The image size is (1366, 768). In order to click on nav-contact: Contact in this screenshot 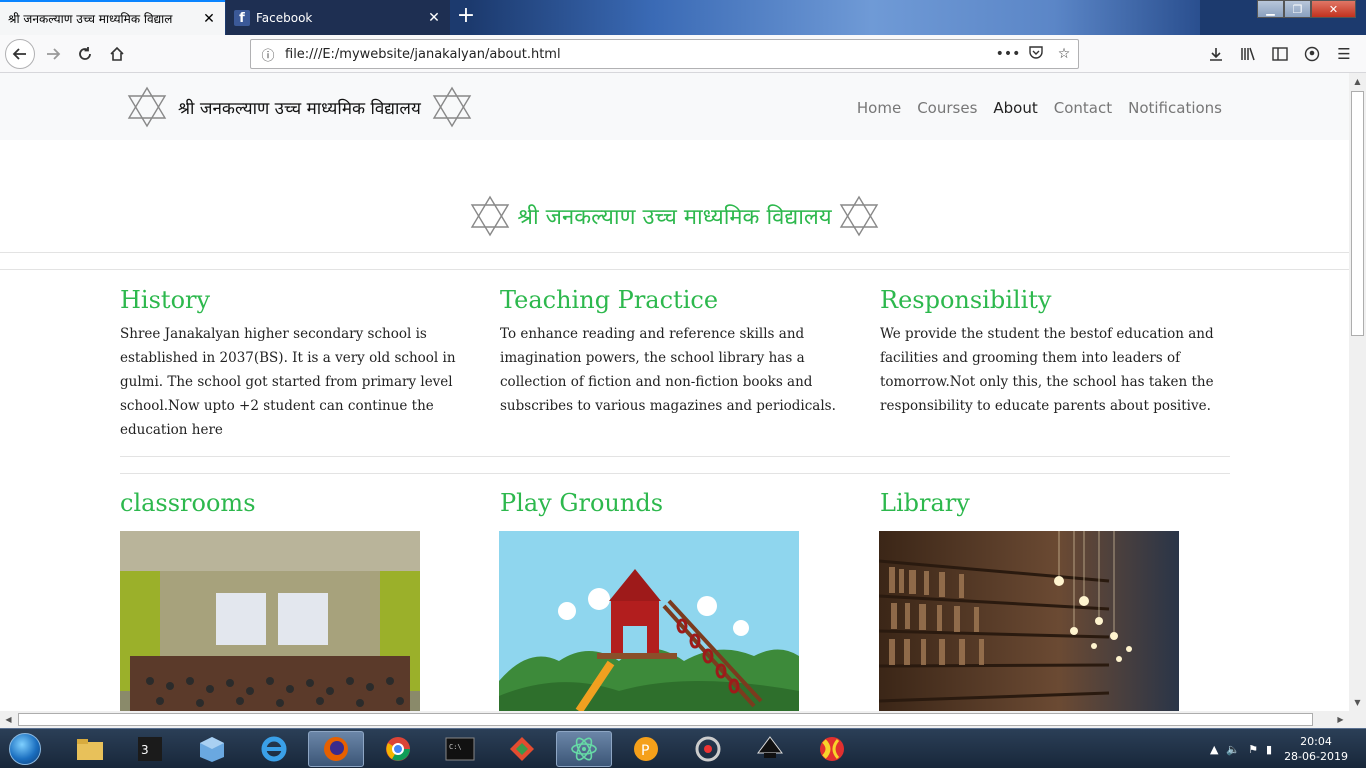, I will do `click(1083, 108)`.